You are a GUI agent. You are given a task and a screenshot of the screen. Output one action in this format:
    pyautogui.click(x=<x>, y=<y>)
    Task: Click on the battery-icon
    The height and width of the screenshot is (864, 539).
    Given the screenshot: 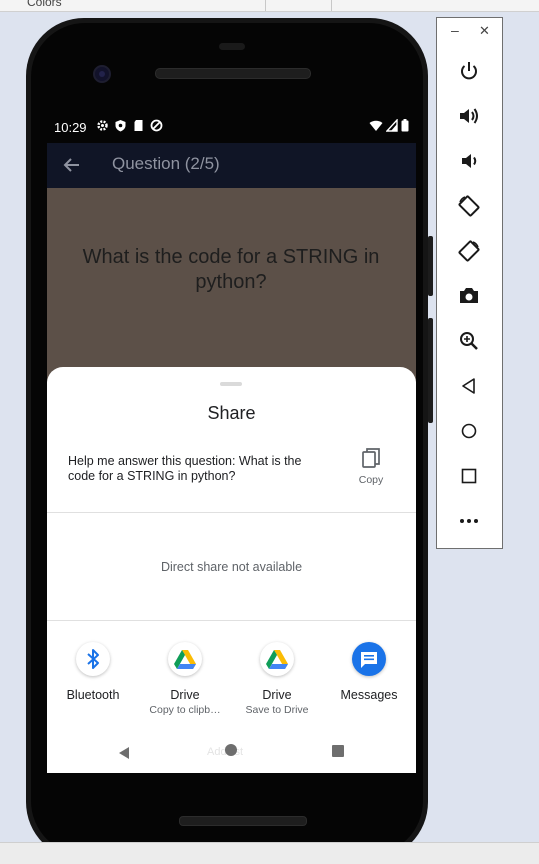 What is the action you would take?
    pyautogui.click(x=405, y=128)
    